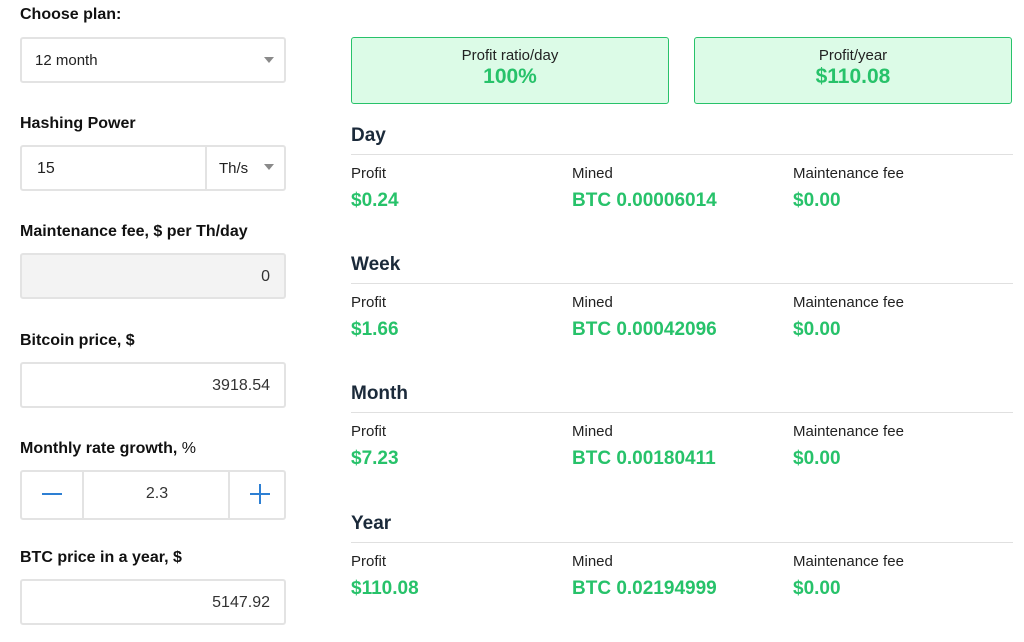 The height and width of the screenshot is (642, 1024). Describe the element at coordinates (853, 76) in the screenshot. I see `profit-year-value: $110.08` at that location.